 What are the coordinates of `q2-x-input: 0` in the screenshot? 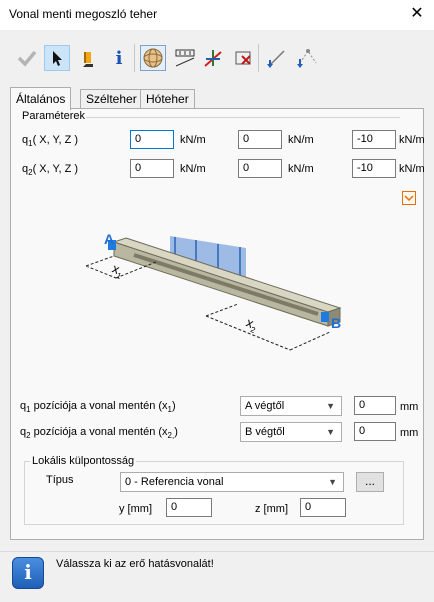 It's located at (152, 168).